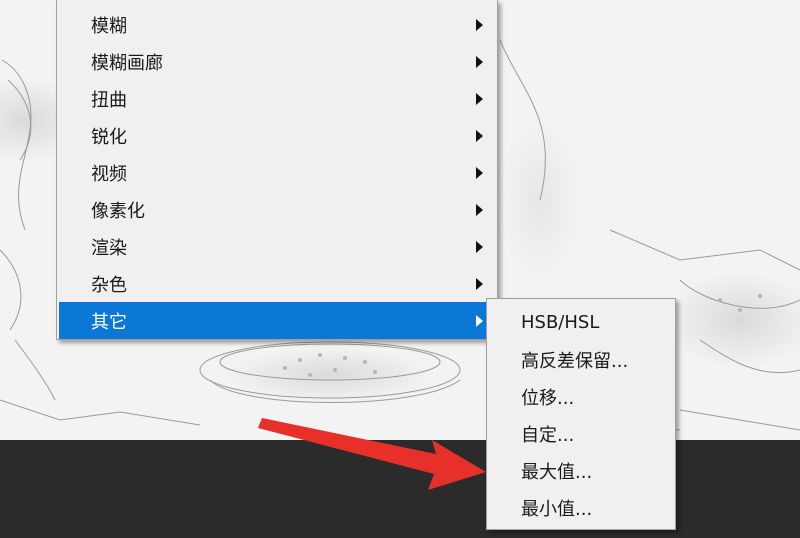  What do you see at coordinates (277, 24) in the screenshot?
I see `menu-item-blur: 模糊` at bounding box center [277, 24].